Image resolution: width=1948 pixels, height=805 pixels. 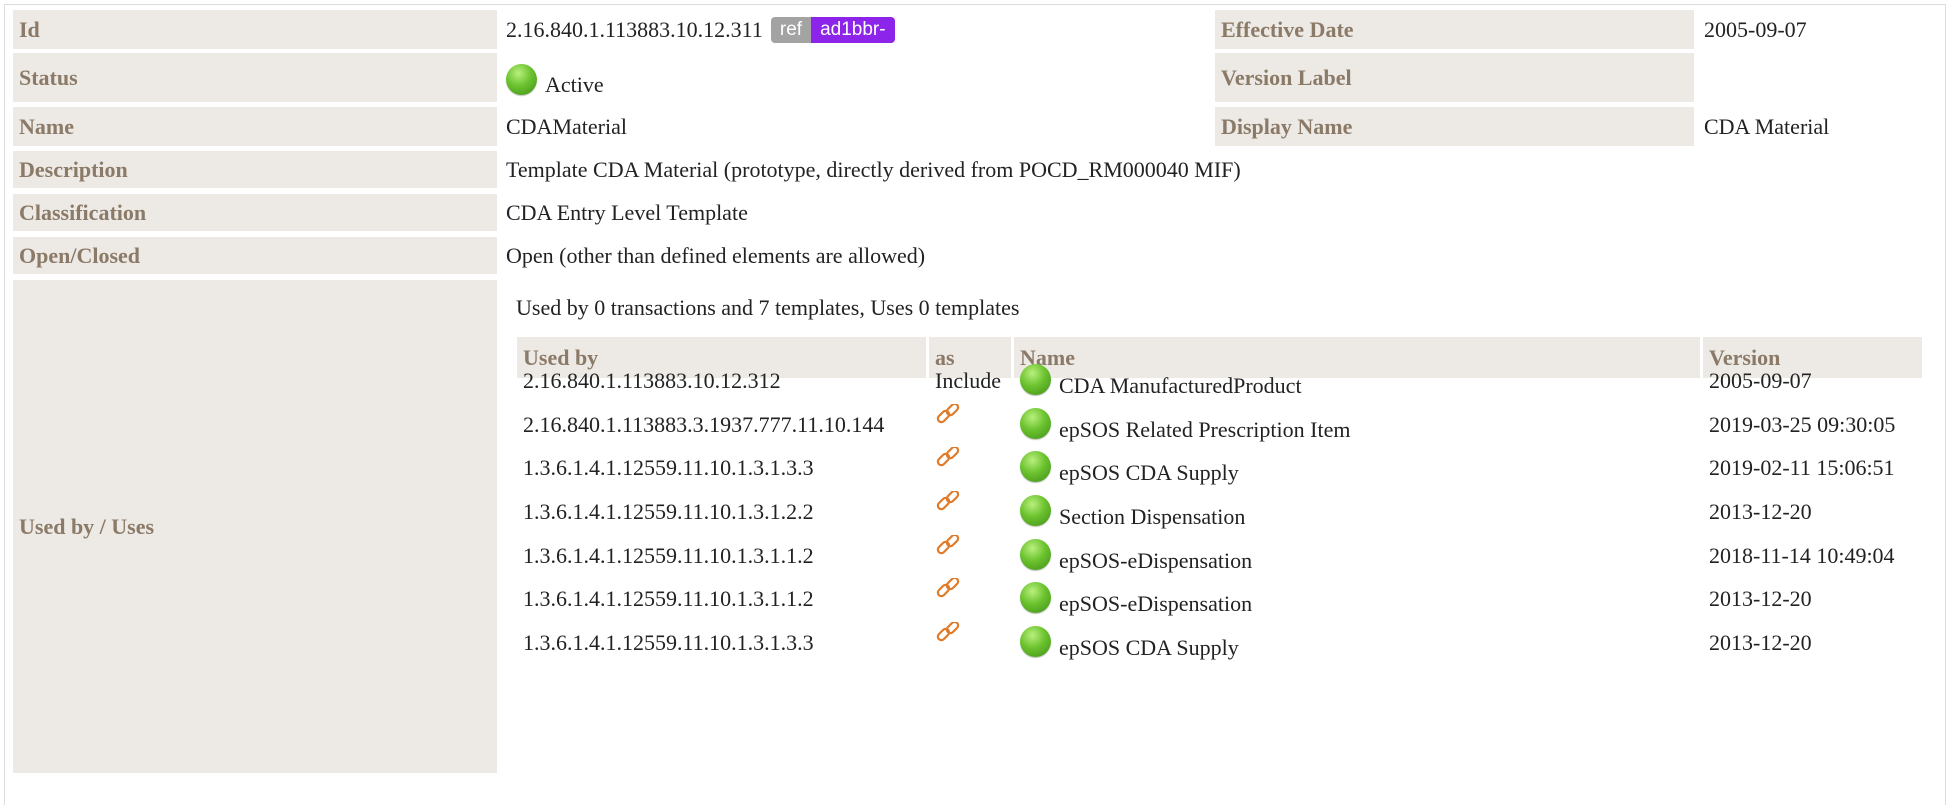 I want to click on template-id-value: 2.16.840.1.113883.10.12.311 ref ad1bbr-, so click(x=700, y=29).